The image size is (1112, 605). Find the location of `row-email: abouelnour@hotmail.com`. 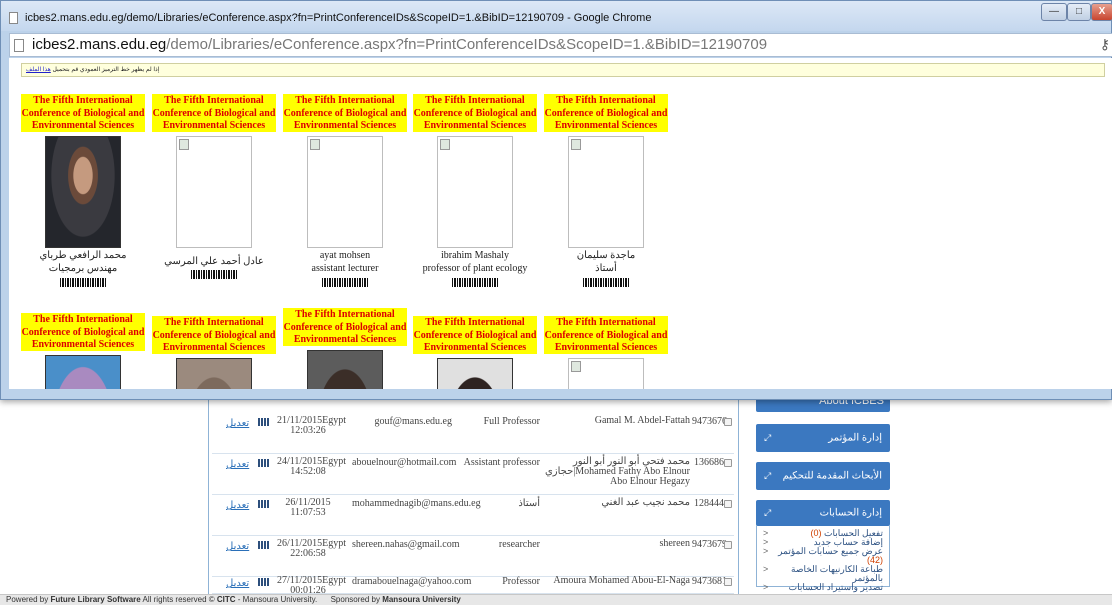

row-email: abouelnour@hotmail.com is located at coordinates (404, 462).